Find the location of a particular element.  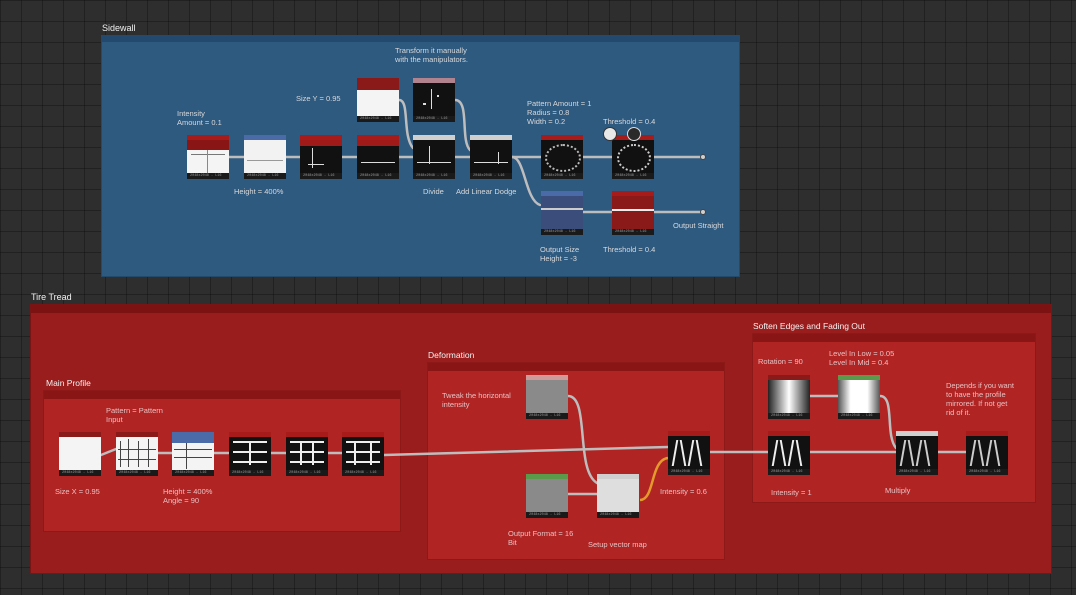

node-shape-2: 2048x2048 - L16 is located at coordinates (378, 157).